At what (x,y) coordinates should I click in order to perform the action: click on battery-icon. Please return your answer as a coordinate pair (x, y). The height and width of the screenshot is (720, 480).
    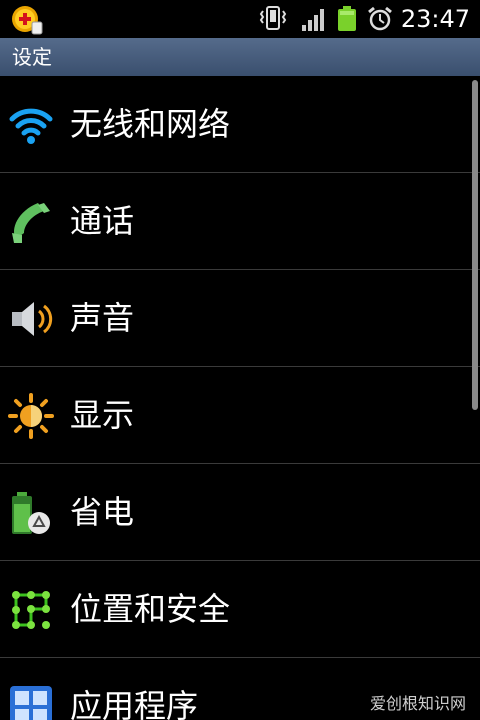
    Looking at the image, I should click on (347, 18).